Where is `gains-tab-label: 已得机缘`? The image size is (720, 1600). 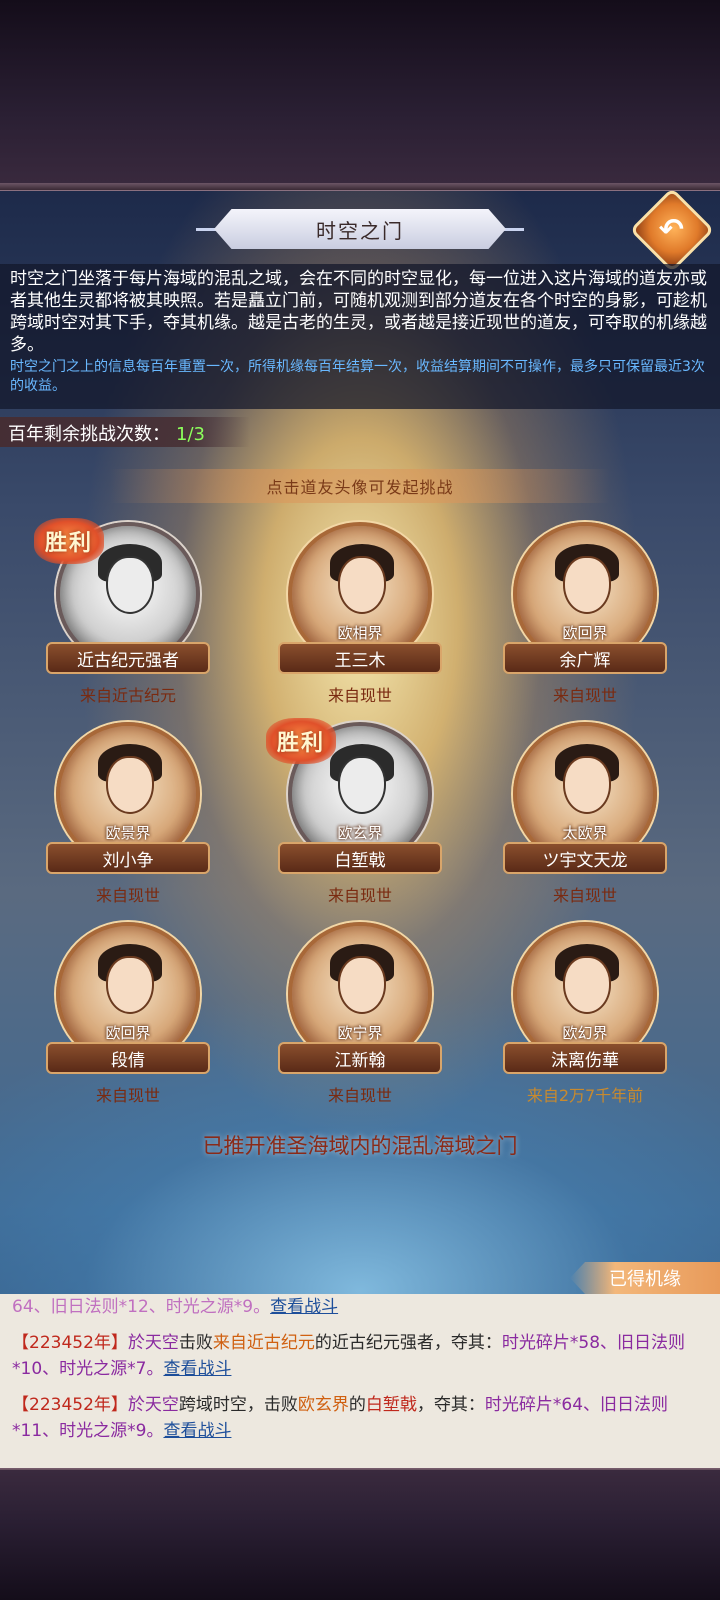
gains-tab-label: 已得机缘 is located at coordinates (645, 1279).